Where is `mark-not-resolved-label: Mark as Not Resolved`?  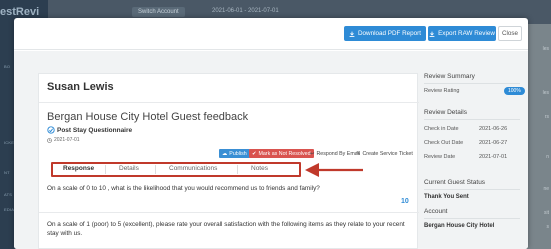
mark-not-resolved-label: Mark as Not Resolved is located at coordinates (284, 153).